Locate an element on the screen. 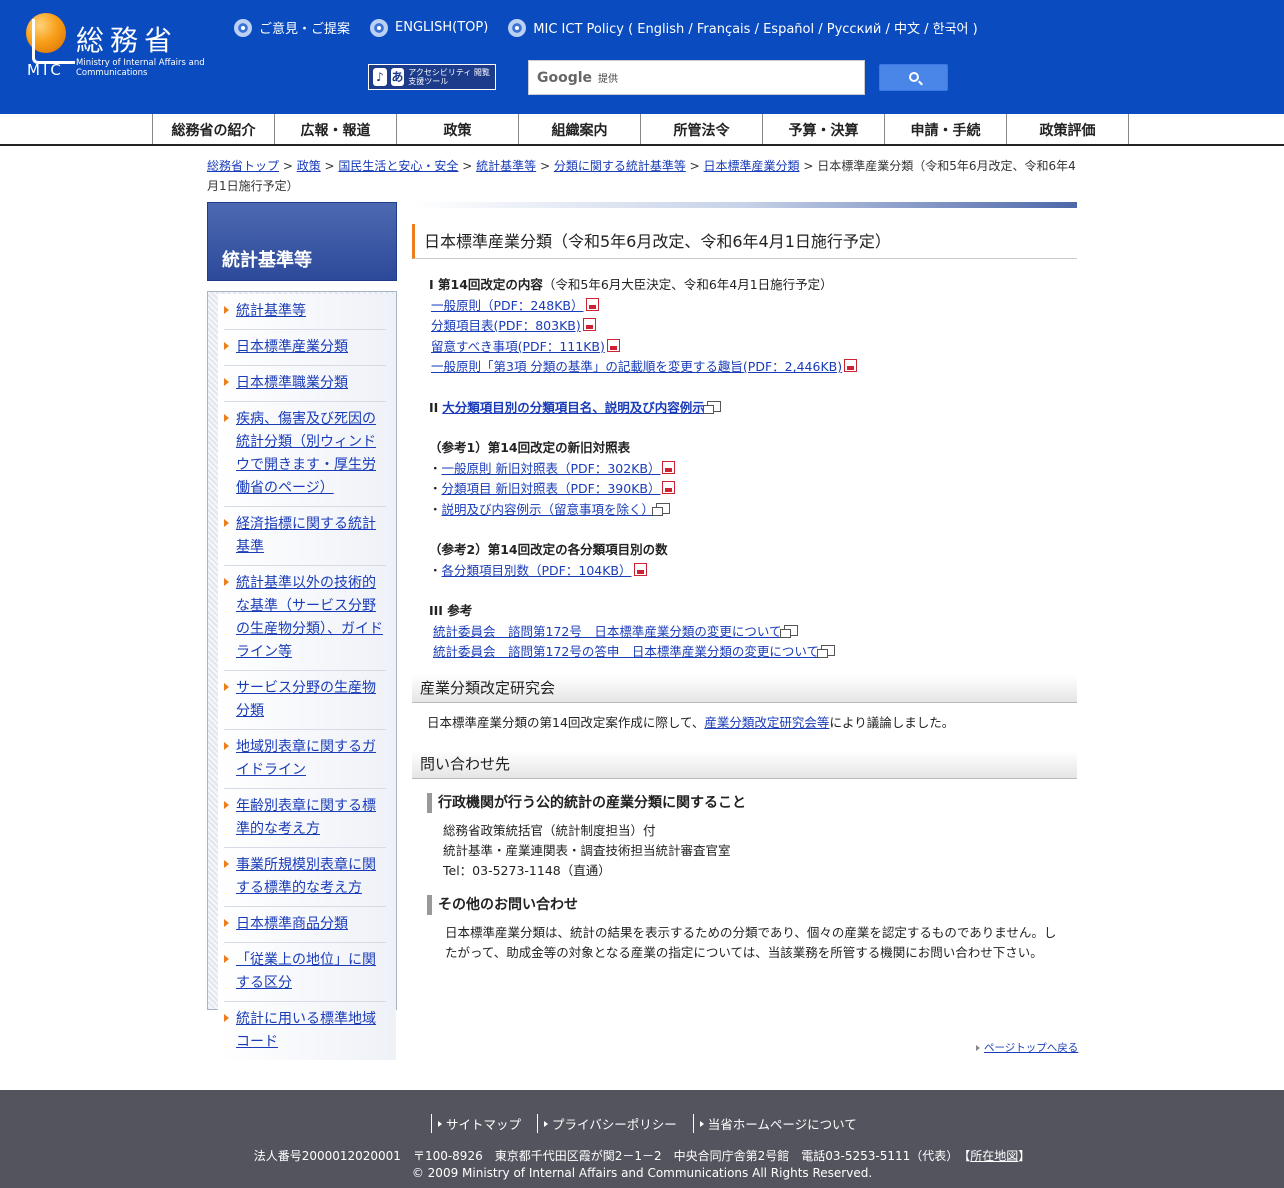 Image resolution: width=1284 pixels, height=1188 pixels. sidebar-link: 疾病、傷害及び死因の統計分類（別ウィンドウで開きます・厚生労働省のページ） is located at coordinates (306, 453).